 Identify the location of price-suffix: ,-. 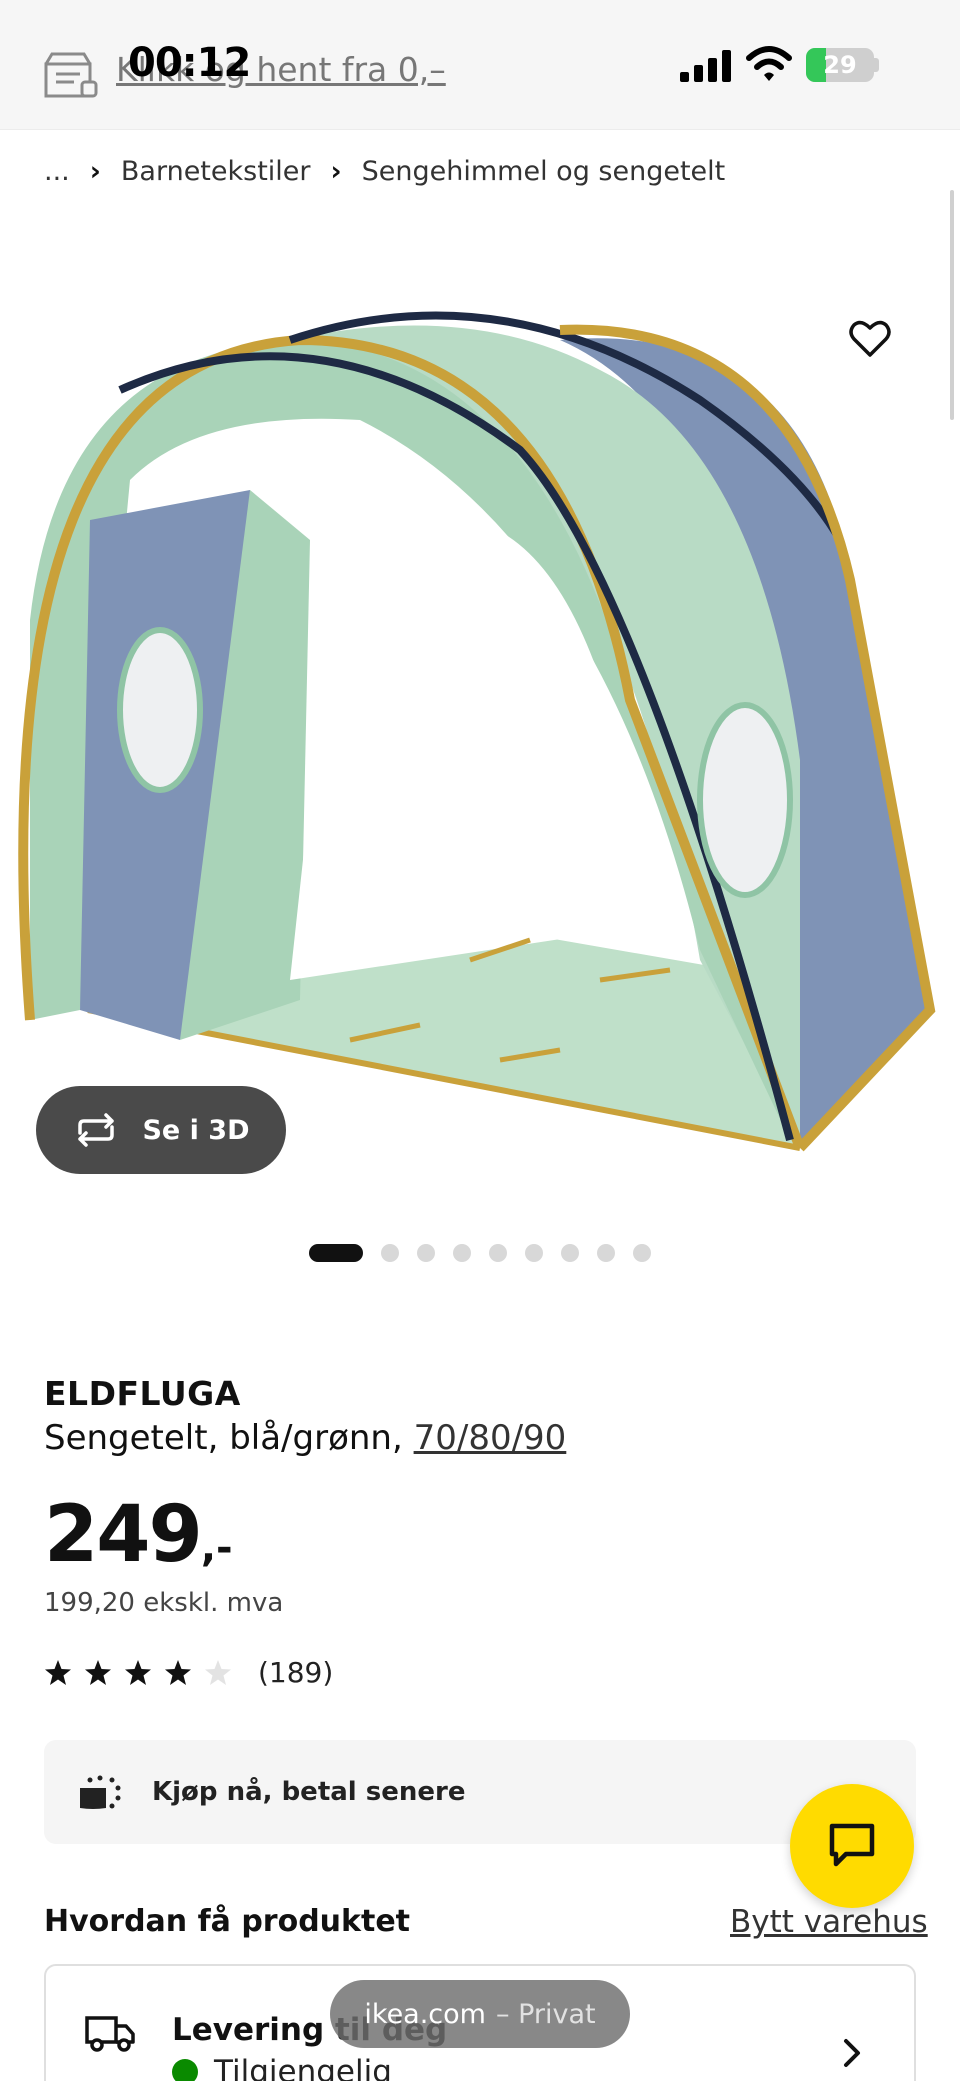
(216, 1548).